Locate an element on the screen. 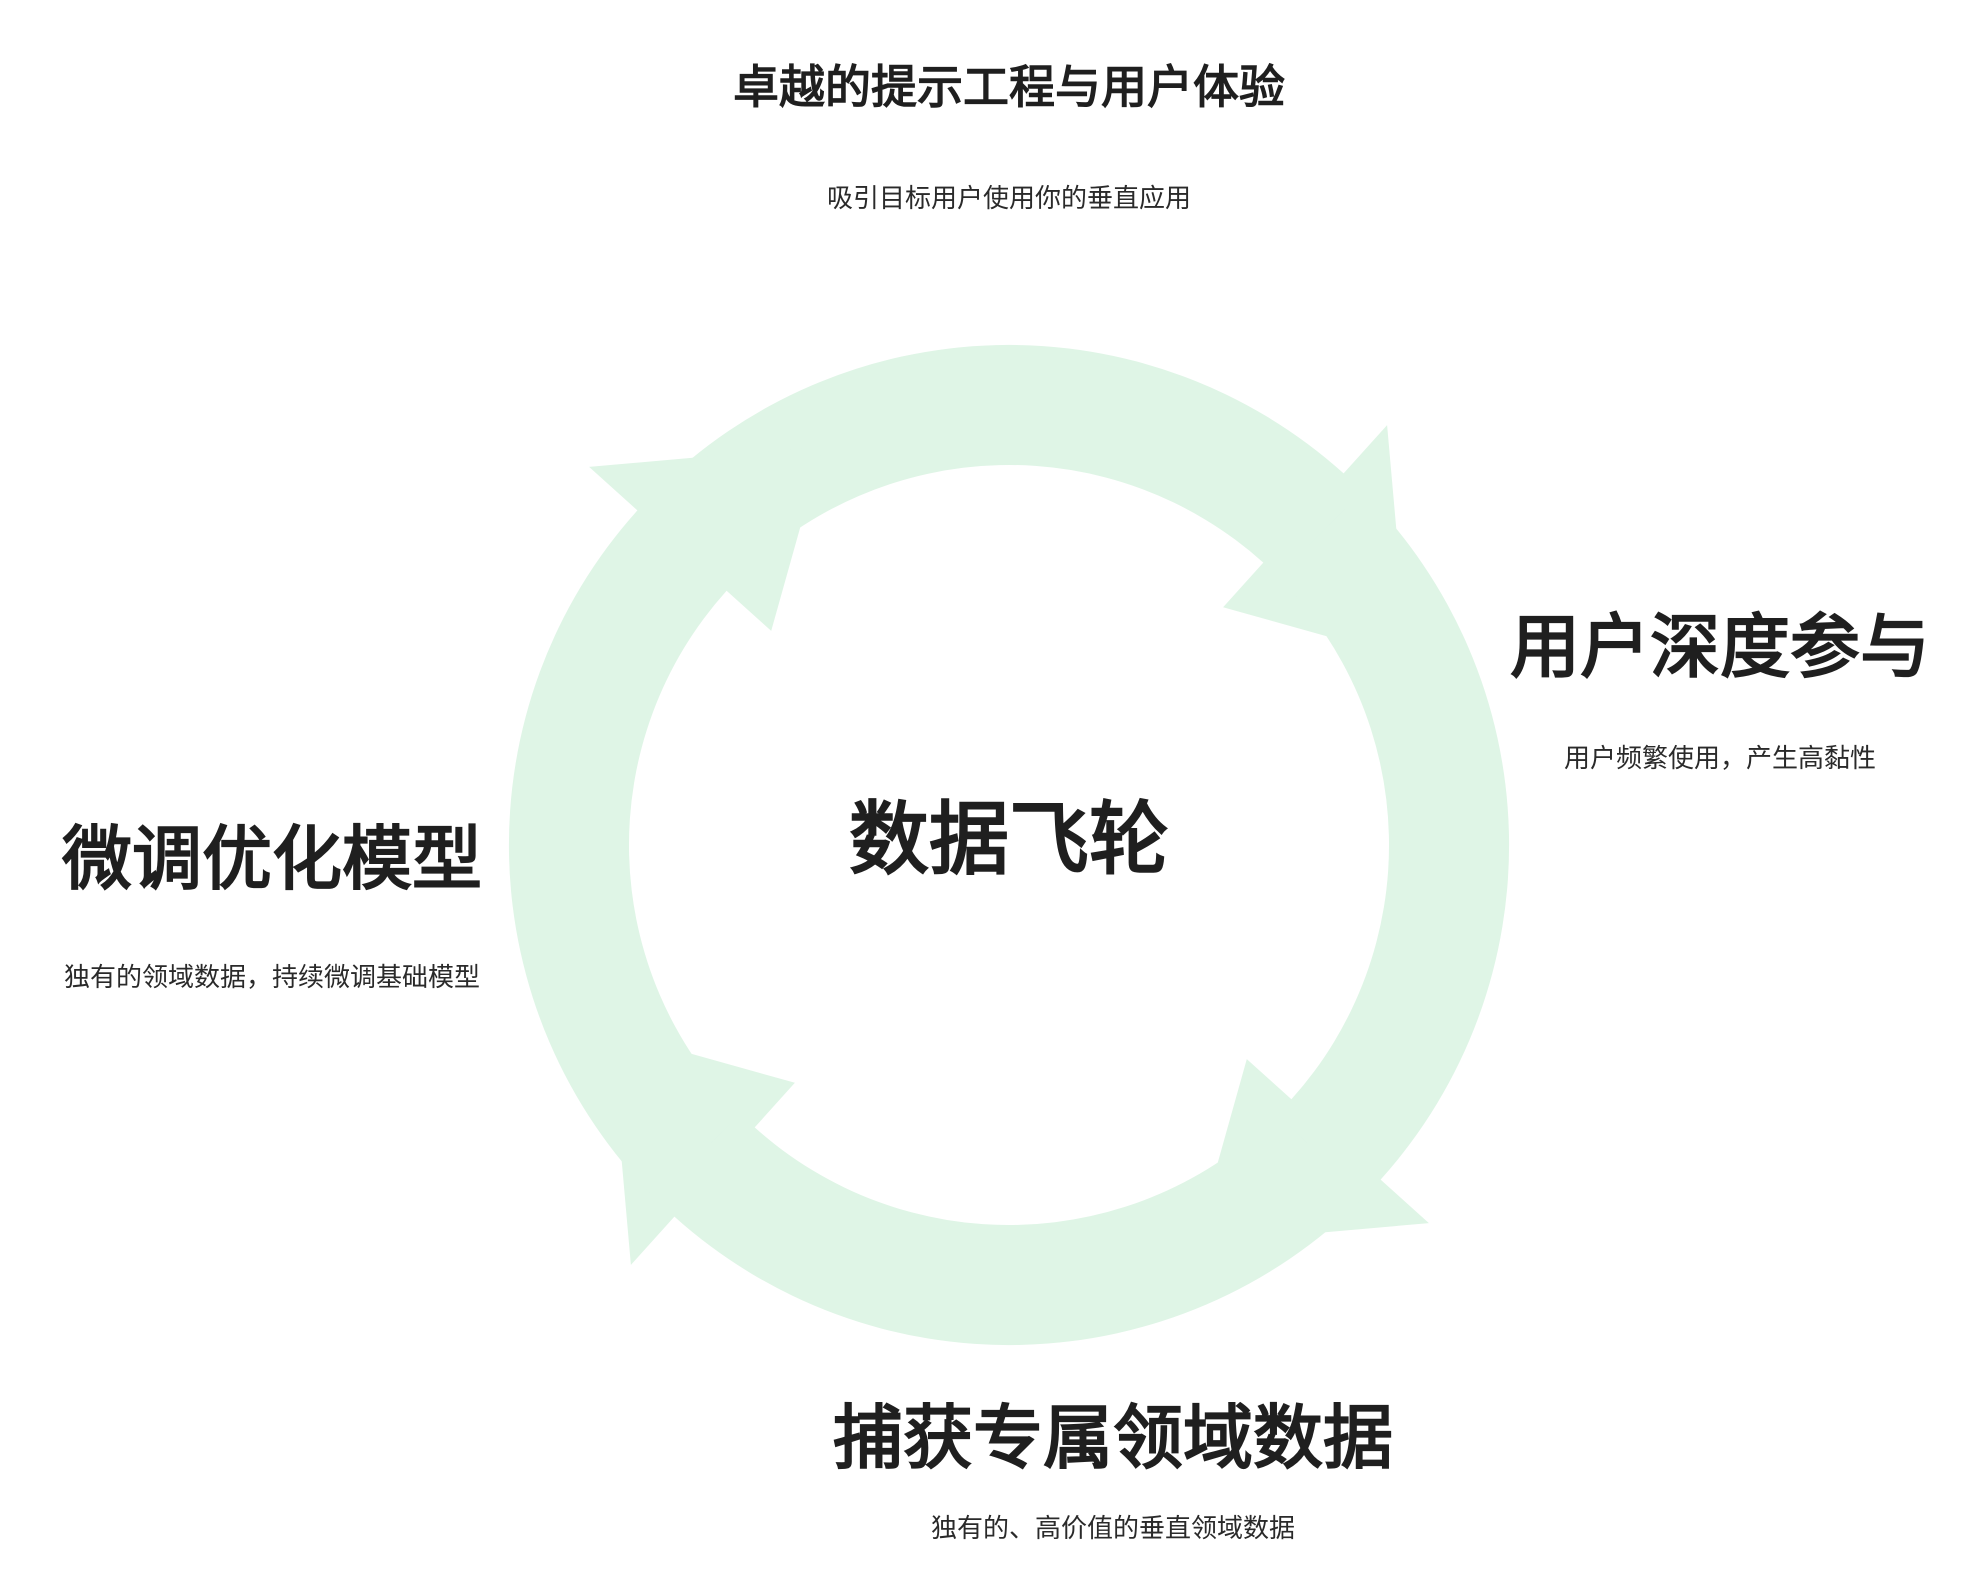 The image size is (1978, 1586). node-description-top: 吸引目标用户使用你的垂直应用 is located at coordinates (1009, 199).